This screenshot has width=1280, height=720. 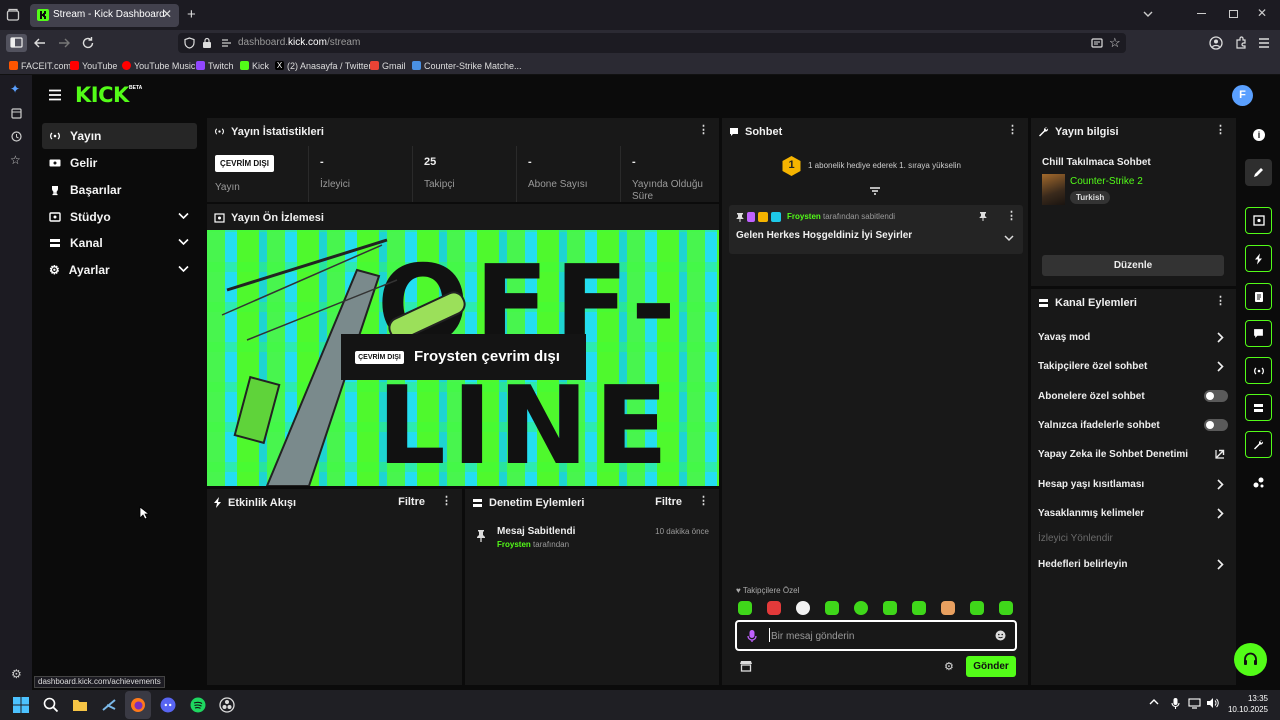 I want to click on url-text: dashboard.kick.com/stream, so click(x=299, y=42).